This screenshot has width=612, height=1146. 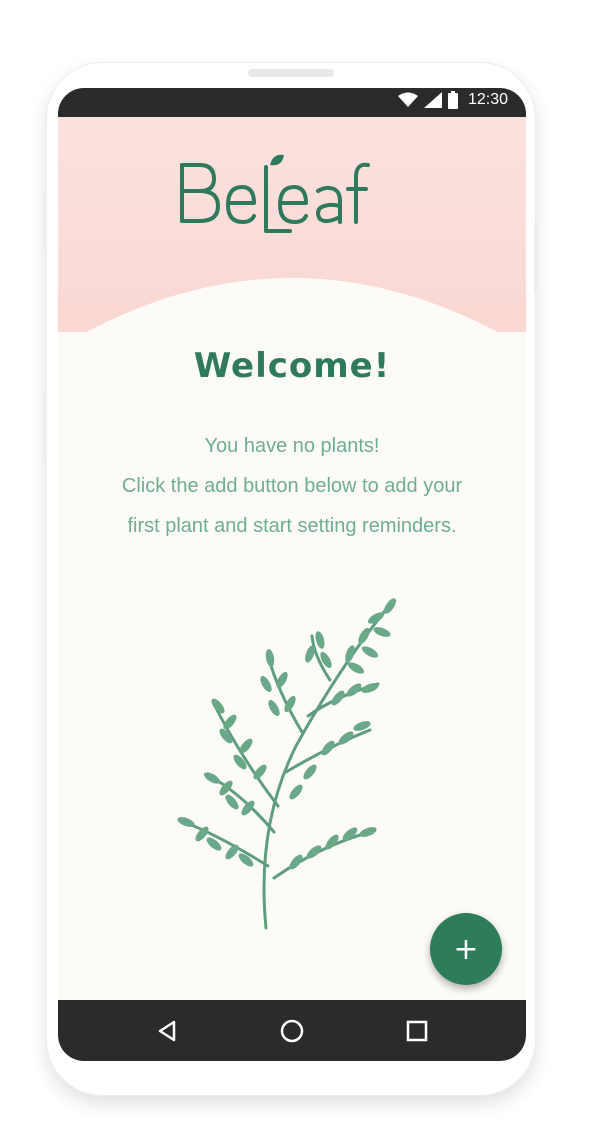 I want to click on recents-button, so click(x=417, y=1031).